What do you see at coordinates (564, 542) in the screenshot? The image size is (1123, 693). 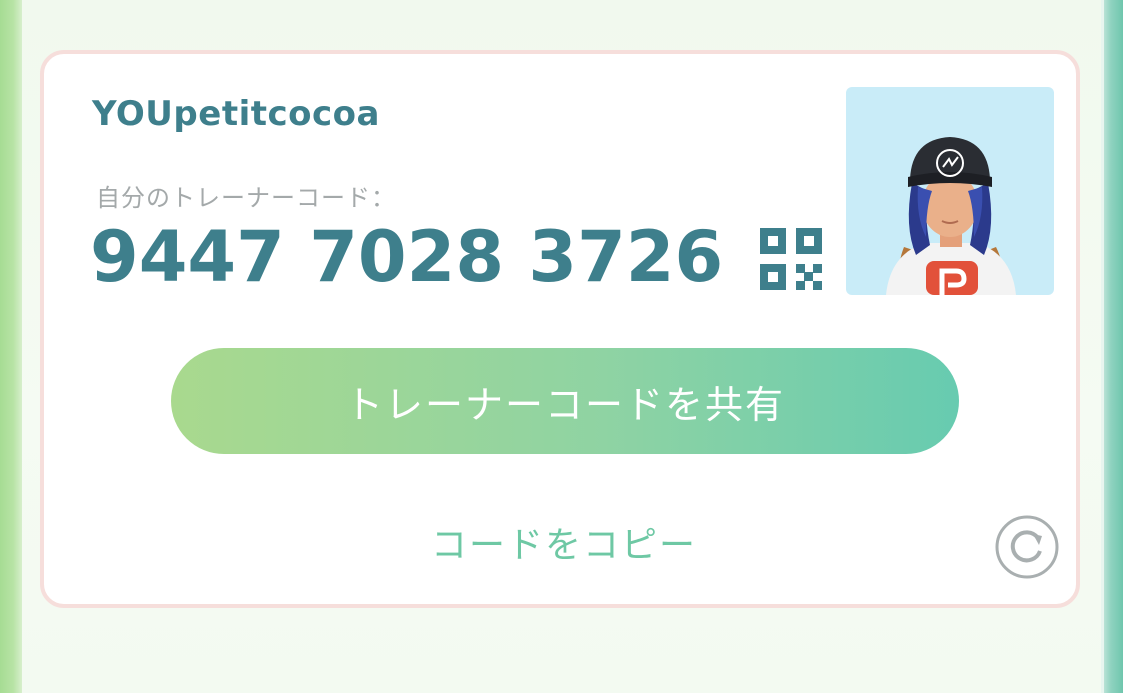 I see `copy-code-button: コードをコピー` at bounding box center [564, 542].